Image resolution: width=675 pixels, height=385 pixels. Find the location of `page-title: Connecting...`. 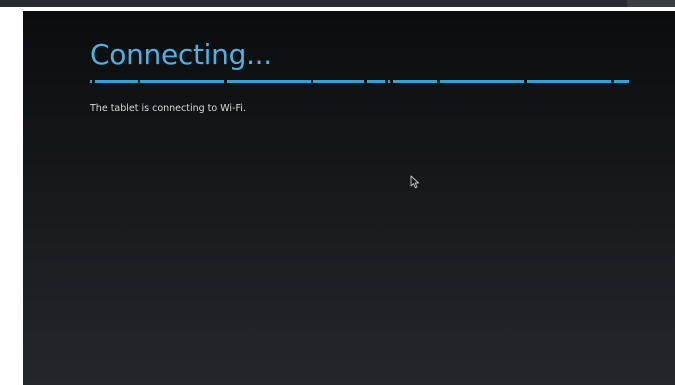

page-title: Connecting... is located at coordinates (181, 54).